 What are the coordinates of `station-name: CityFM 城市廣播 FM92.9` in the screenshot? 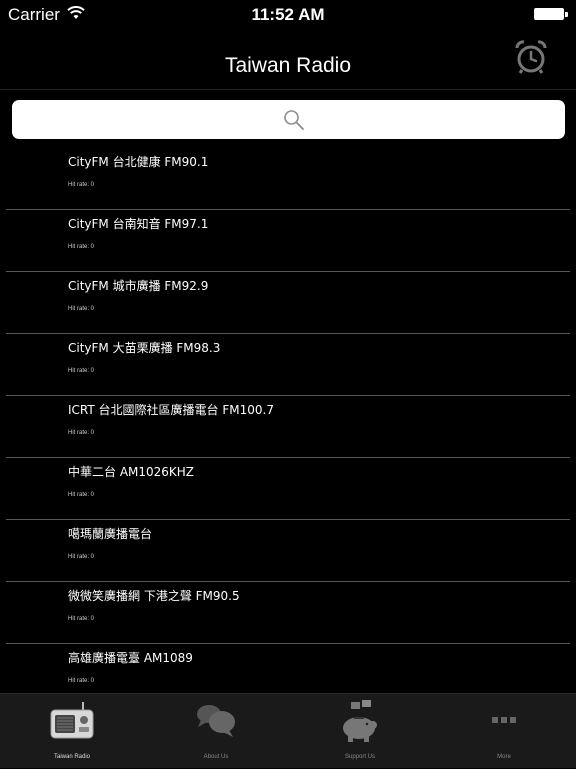 It's located at (138, 286).